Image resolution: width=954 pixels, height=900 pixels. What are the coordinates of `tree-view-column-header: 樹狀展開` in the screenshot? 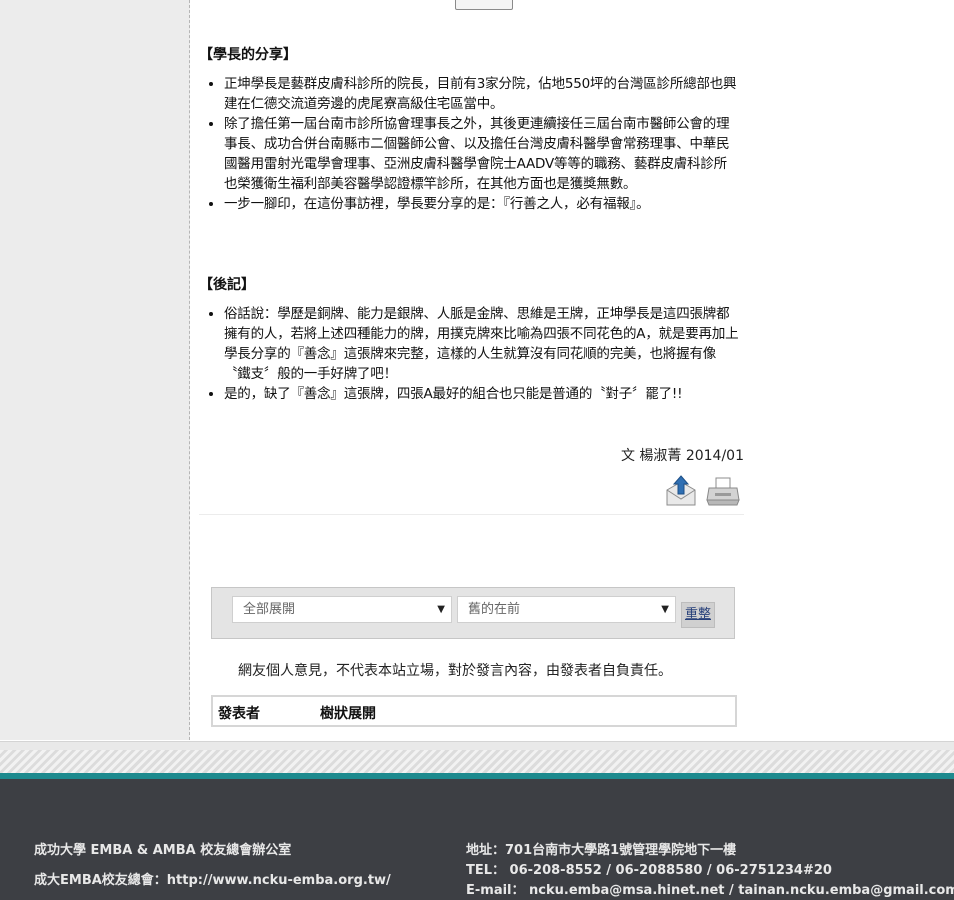 It's located at (348, 713).